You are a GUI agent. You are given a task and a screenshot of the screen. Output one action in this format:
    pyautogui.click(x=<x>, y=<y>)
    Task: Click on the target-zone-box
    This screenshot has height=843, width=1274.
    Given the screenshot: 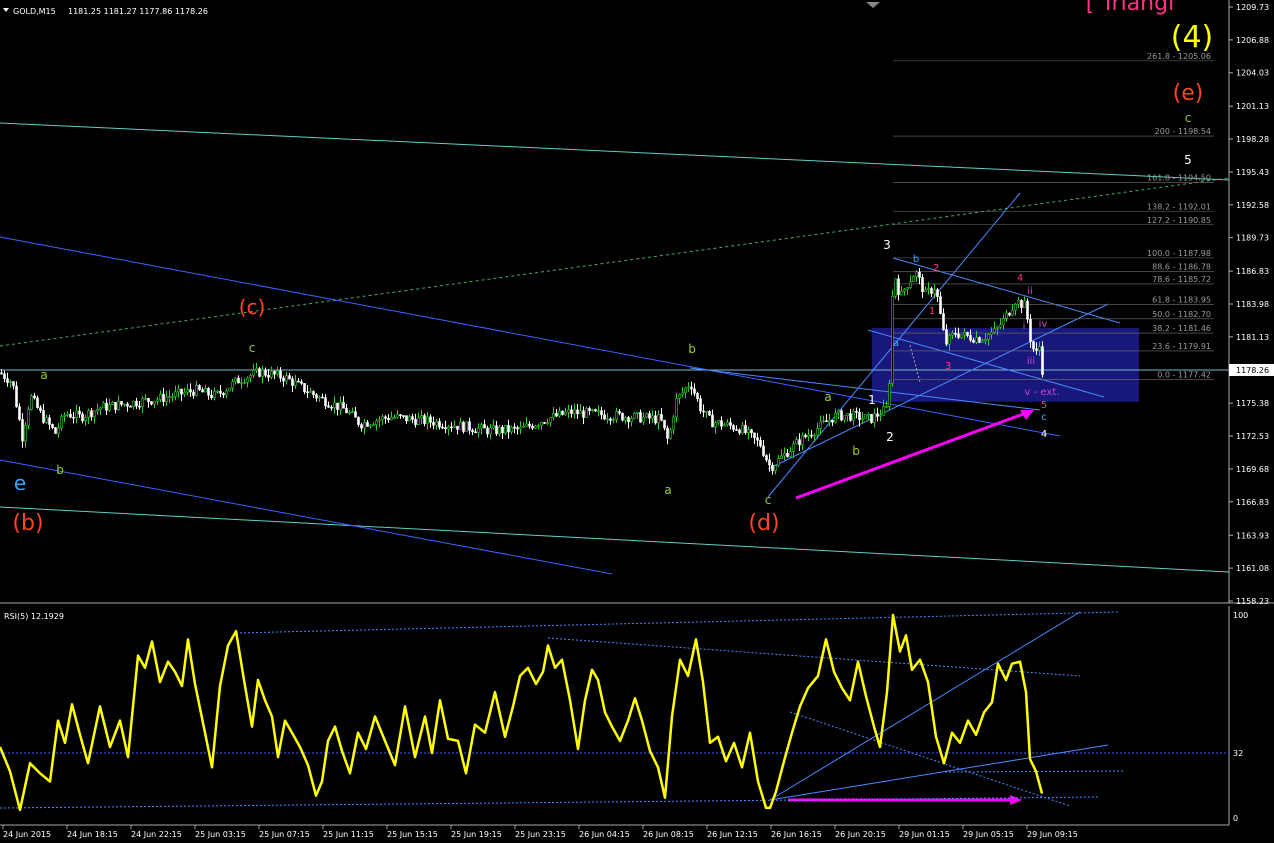 What is the action you would take?
    pyautogui.click(x=1005, y=364)
    